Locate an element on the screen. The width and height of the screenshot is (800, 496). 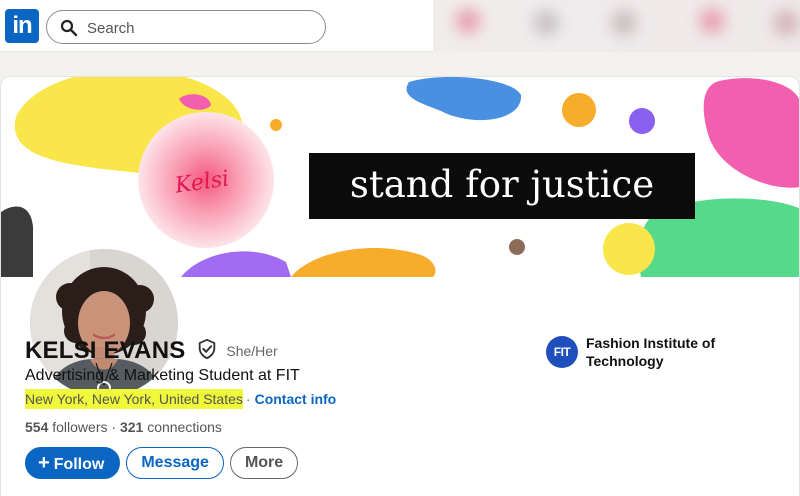
followers-count: 554 is located at coordinates (36, 427).